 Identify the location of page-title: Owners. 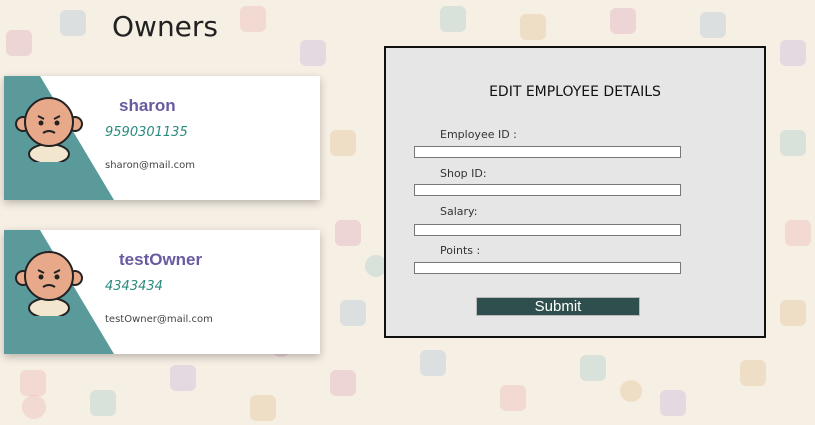
(165, 26).